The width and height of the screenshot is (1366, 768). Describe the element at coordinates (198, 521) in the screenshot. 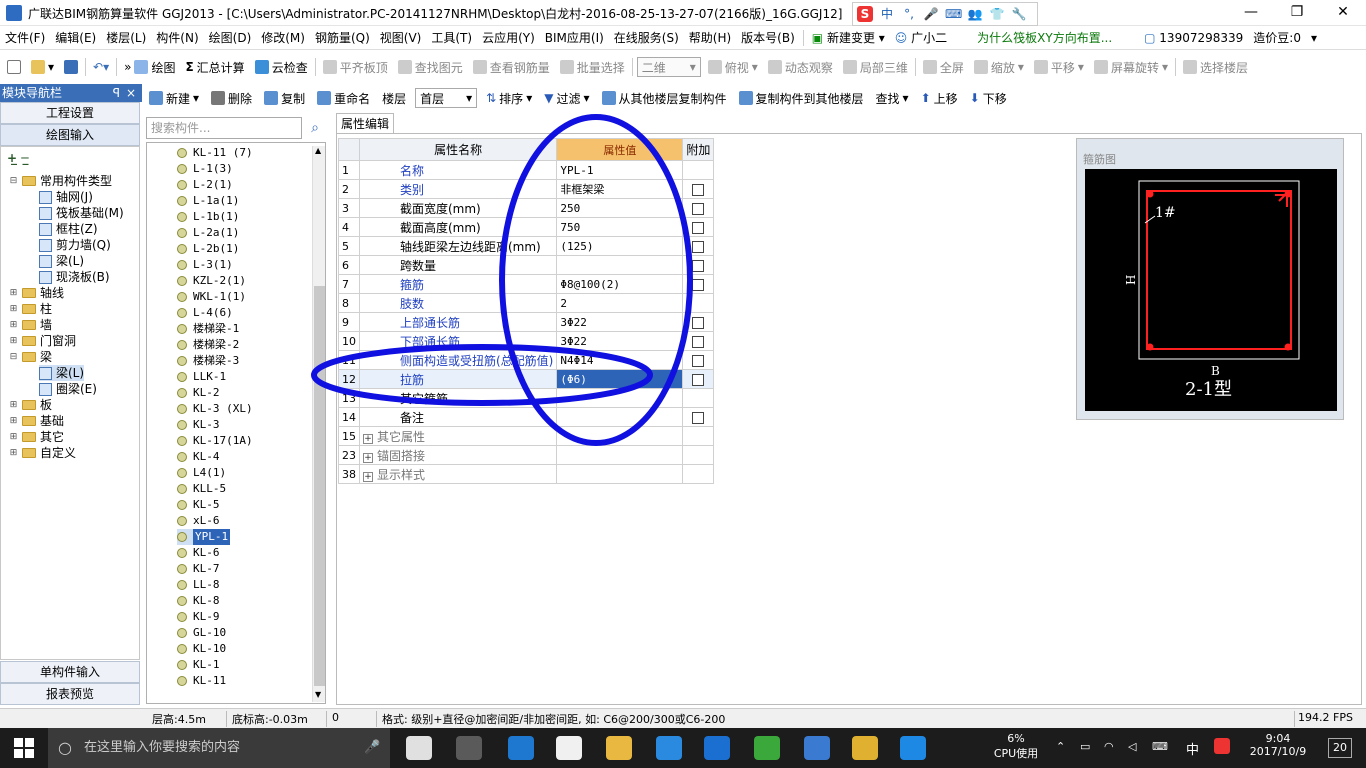

I see `component-item: xL-6` at that location.